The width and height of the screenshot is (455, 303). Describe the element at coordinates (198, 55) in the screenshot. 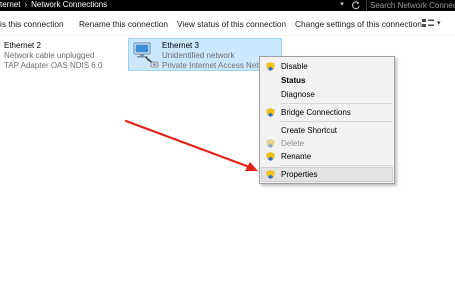

I see `connection-status: Unidentified network` at that location.